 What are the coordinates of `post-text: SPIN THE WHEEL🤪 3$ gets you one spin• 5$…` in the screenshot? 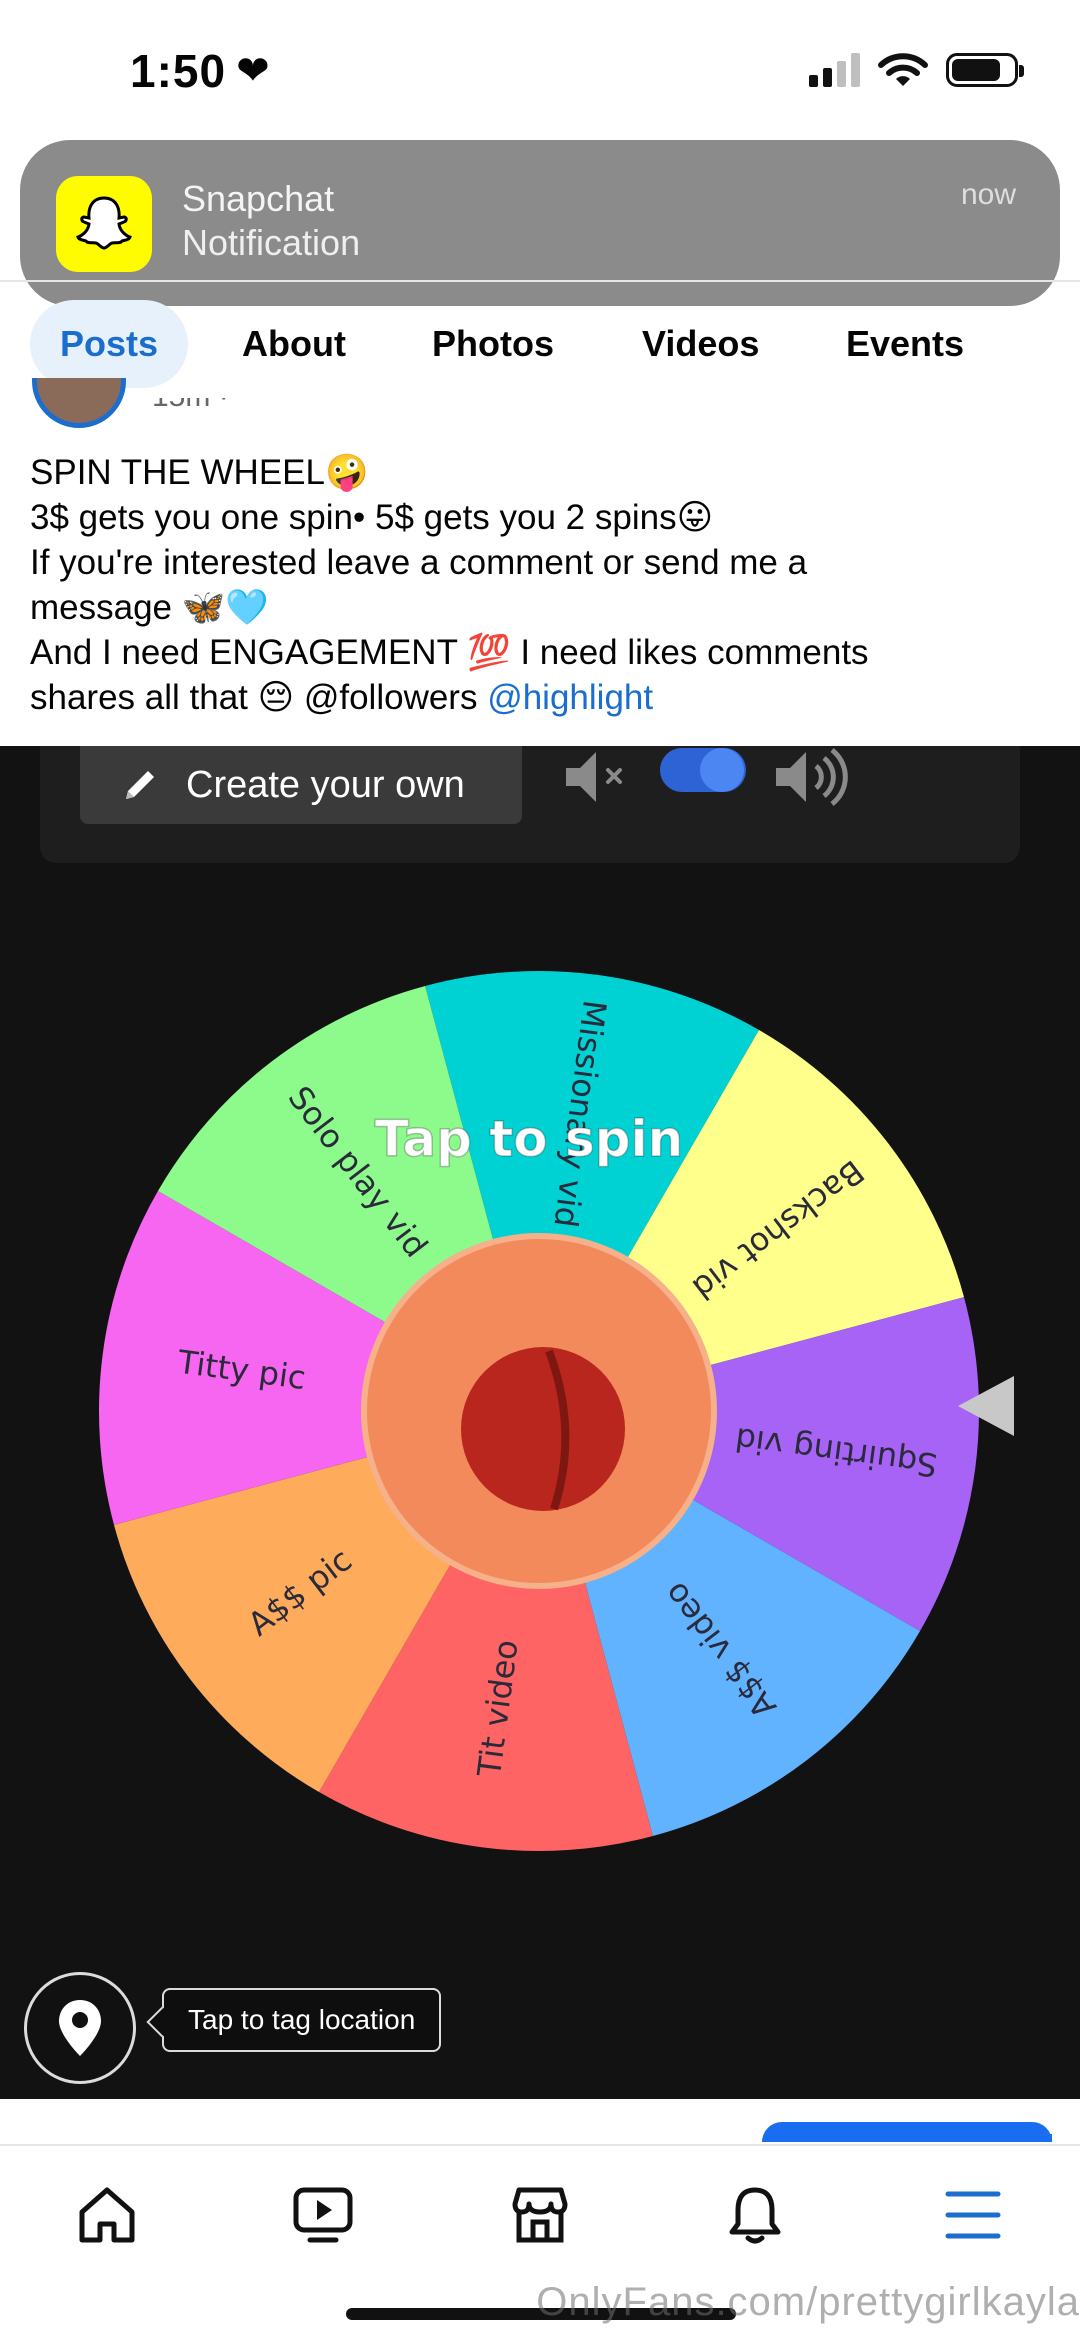 It's located at (540, 585).